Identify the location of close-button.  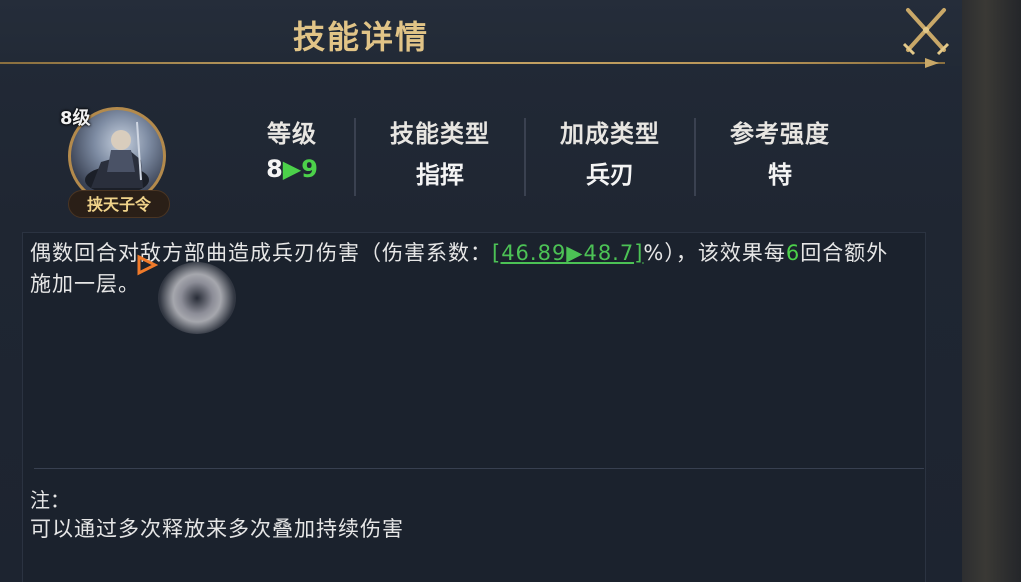
(926, 31).